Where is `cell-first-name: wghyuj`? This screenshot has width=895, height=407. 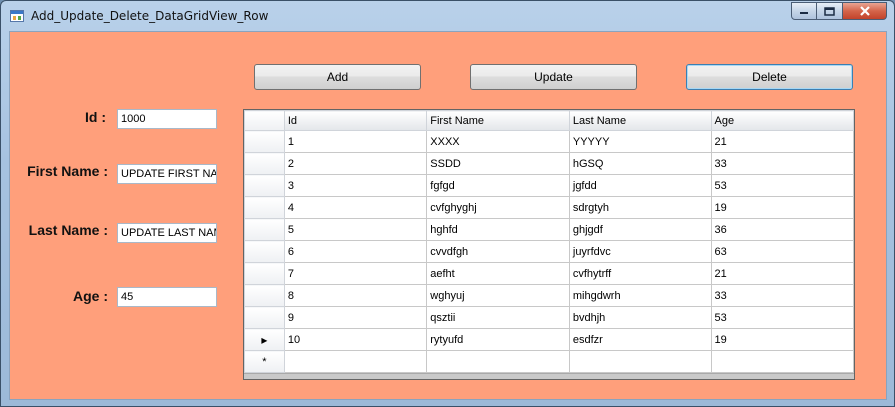 cell-first-name: wghyuj is located at coordinates (498, 295).